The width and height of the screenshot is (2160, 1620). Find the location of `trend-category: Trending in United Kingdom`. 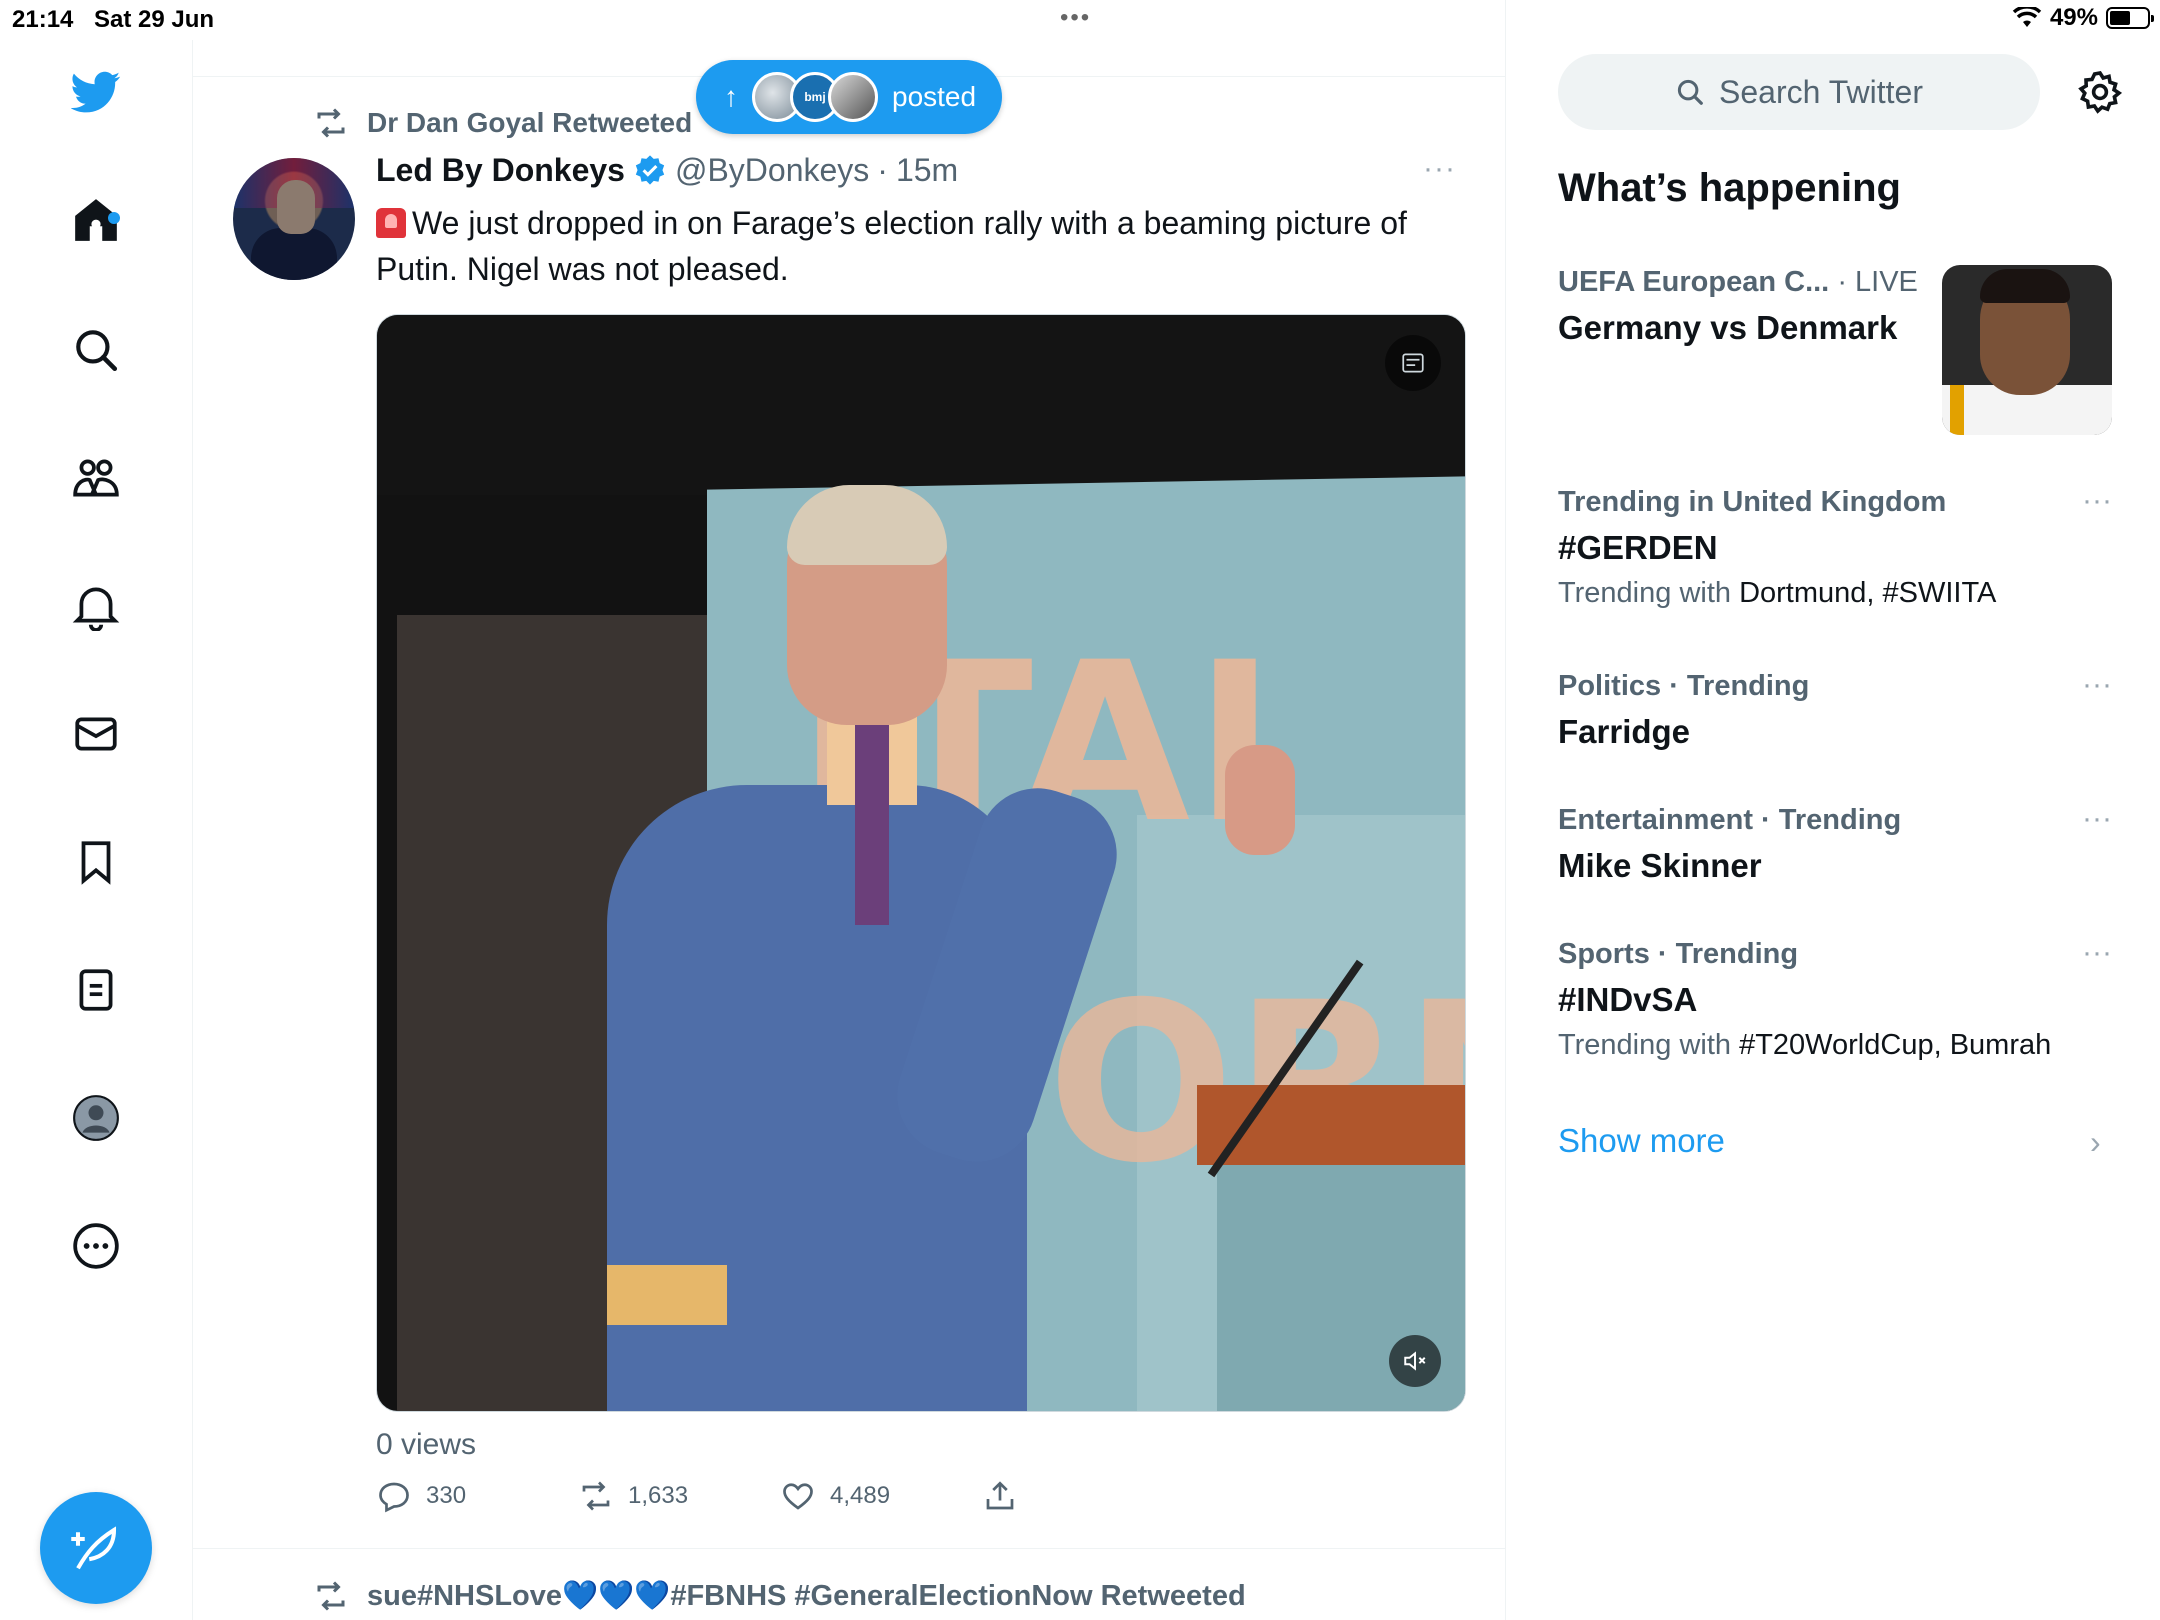

trend-category: Trending in United Kingdom is located at coordinates (1752, 502).